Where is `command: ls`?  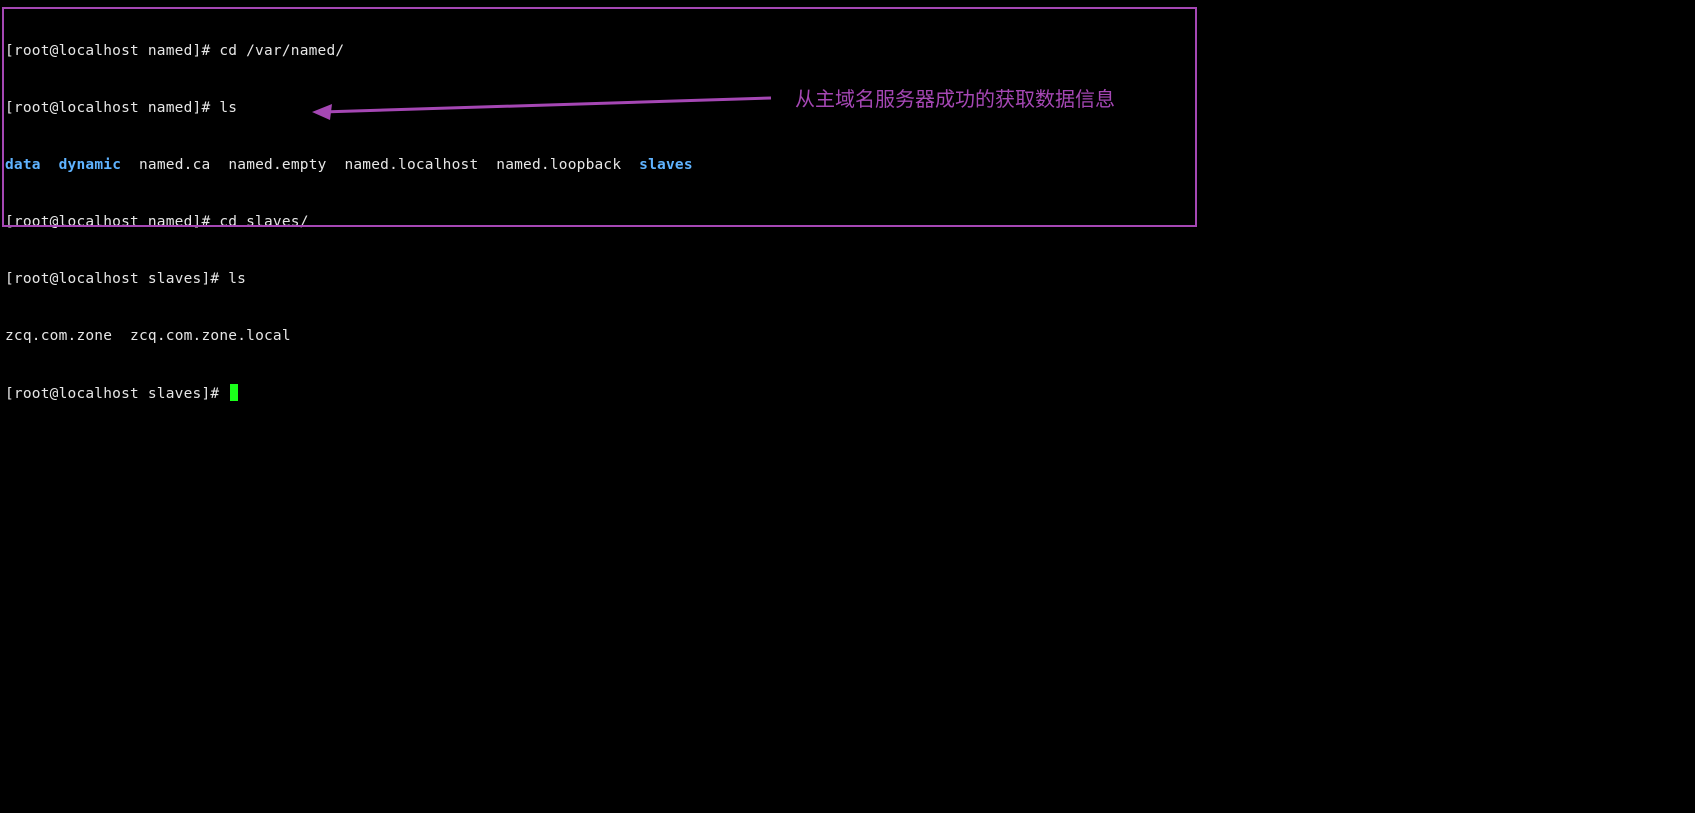
command: ls is located at coordinates (237, 279).